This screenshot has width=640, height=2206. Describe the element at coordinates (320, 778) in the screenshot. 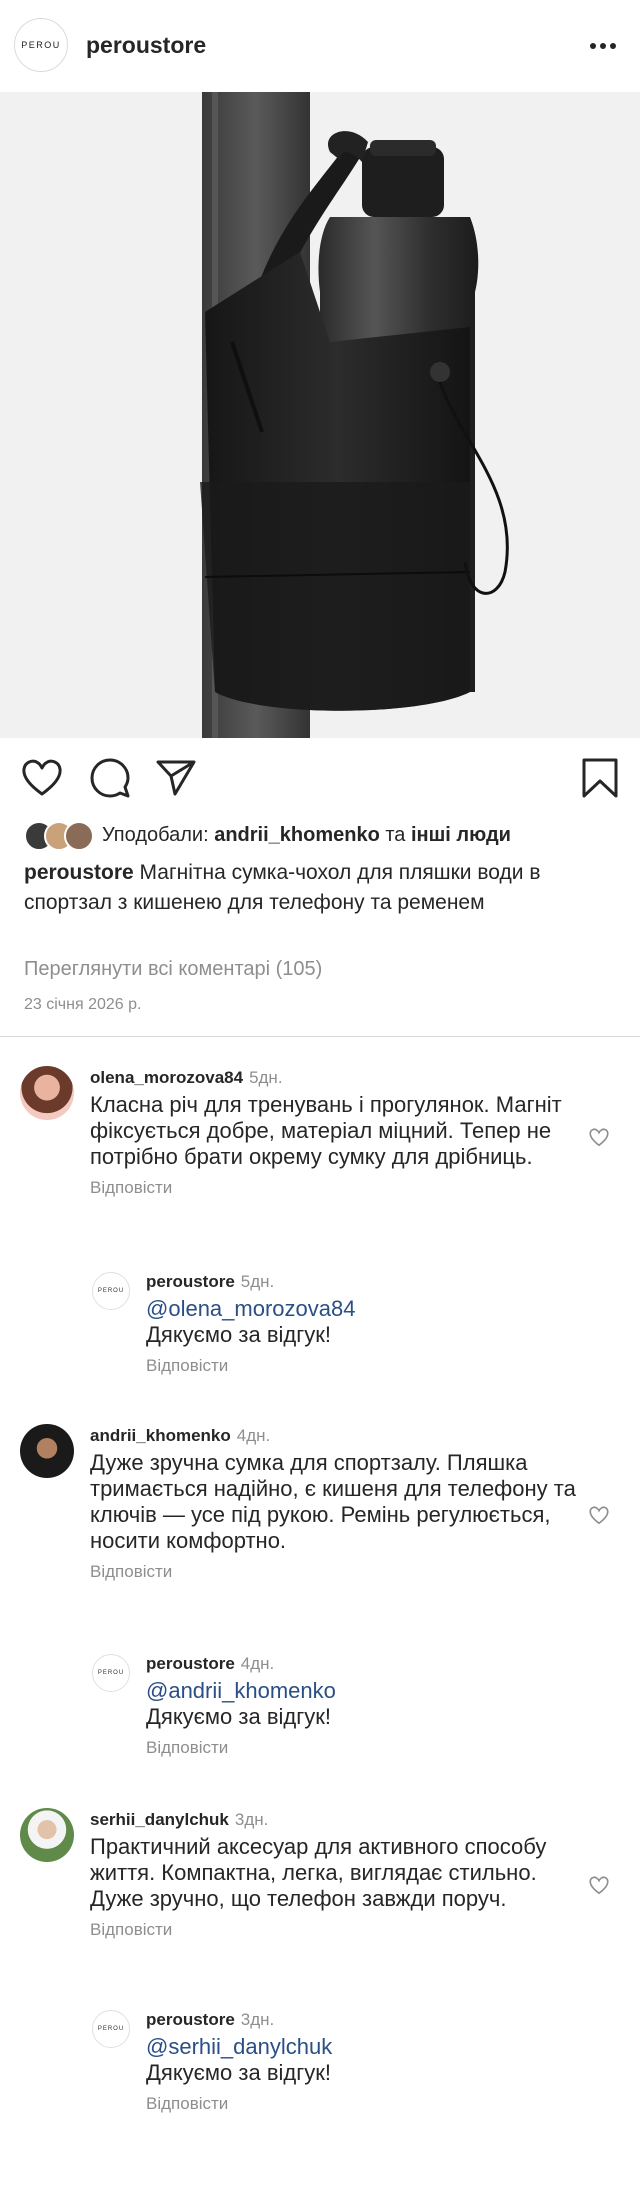

I see `action-bar` at that location.